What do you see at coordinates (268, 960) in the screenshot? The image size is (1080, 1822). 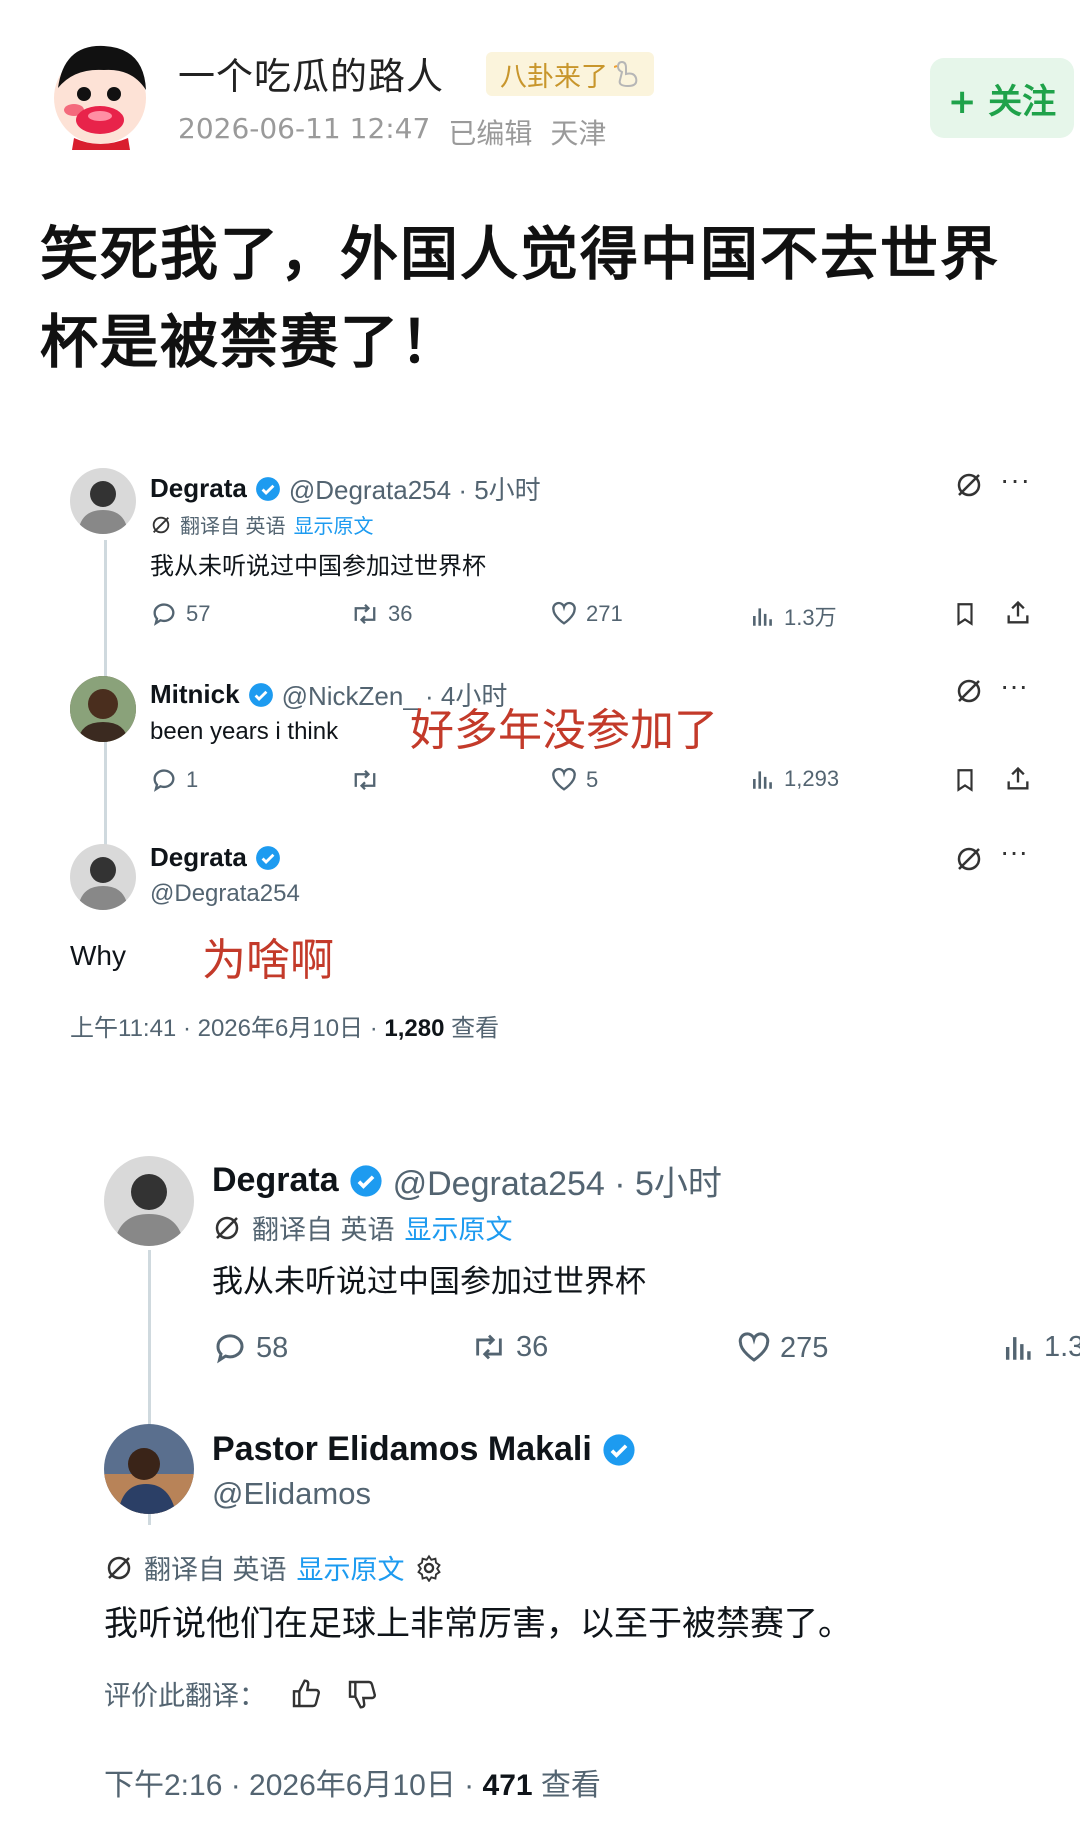 I see `annotation-note: 为啥啊` at bounding box center [268, 960].